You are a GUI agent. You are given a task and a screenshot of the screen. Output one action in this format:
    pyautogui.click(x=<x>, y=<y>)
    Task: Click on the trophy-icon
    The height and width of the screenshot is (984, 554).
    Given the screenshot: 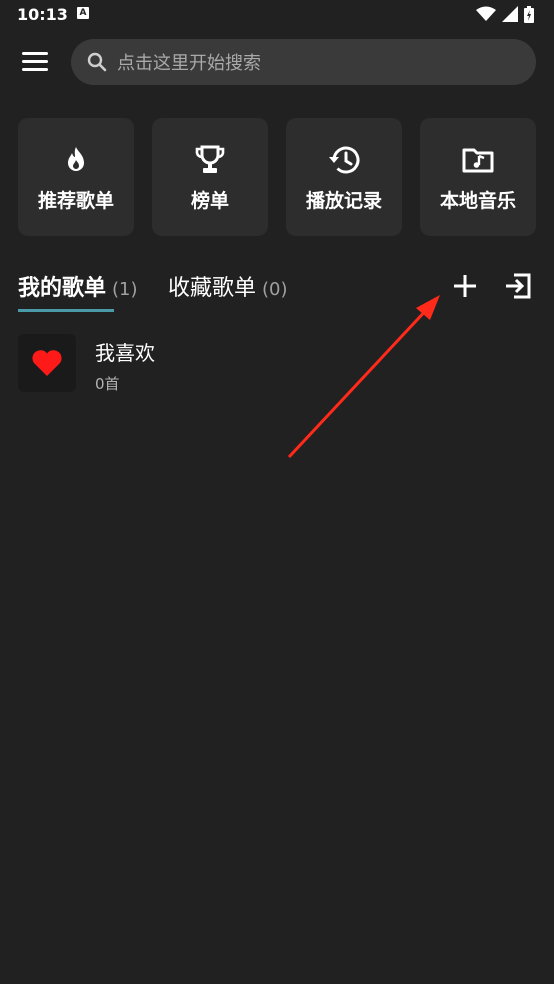 What is the action you would take?
    pyautogui.click(x=210, y=160)
    